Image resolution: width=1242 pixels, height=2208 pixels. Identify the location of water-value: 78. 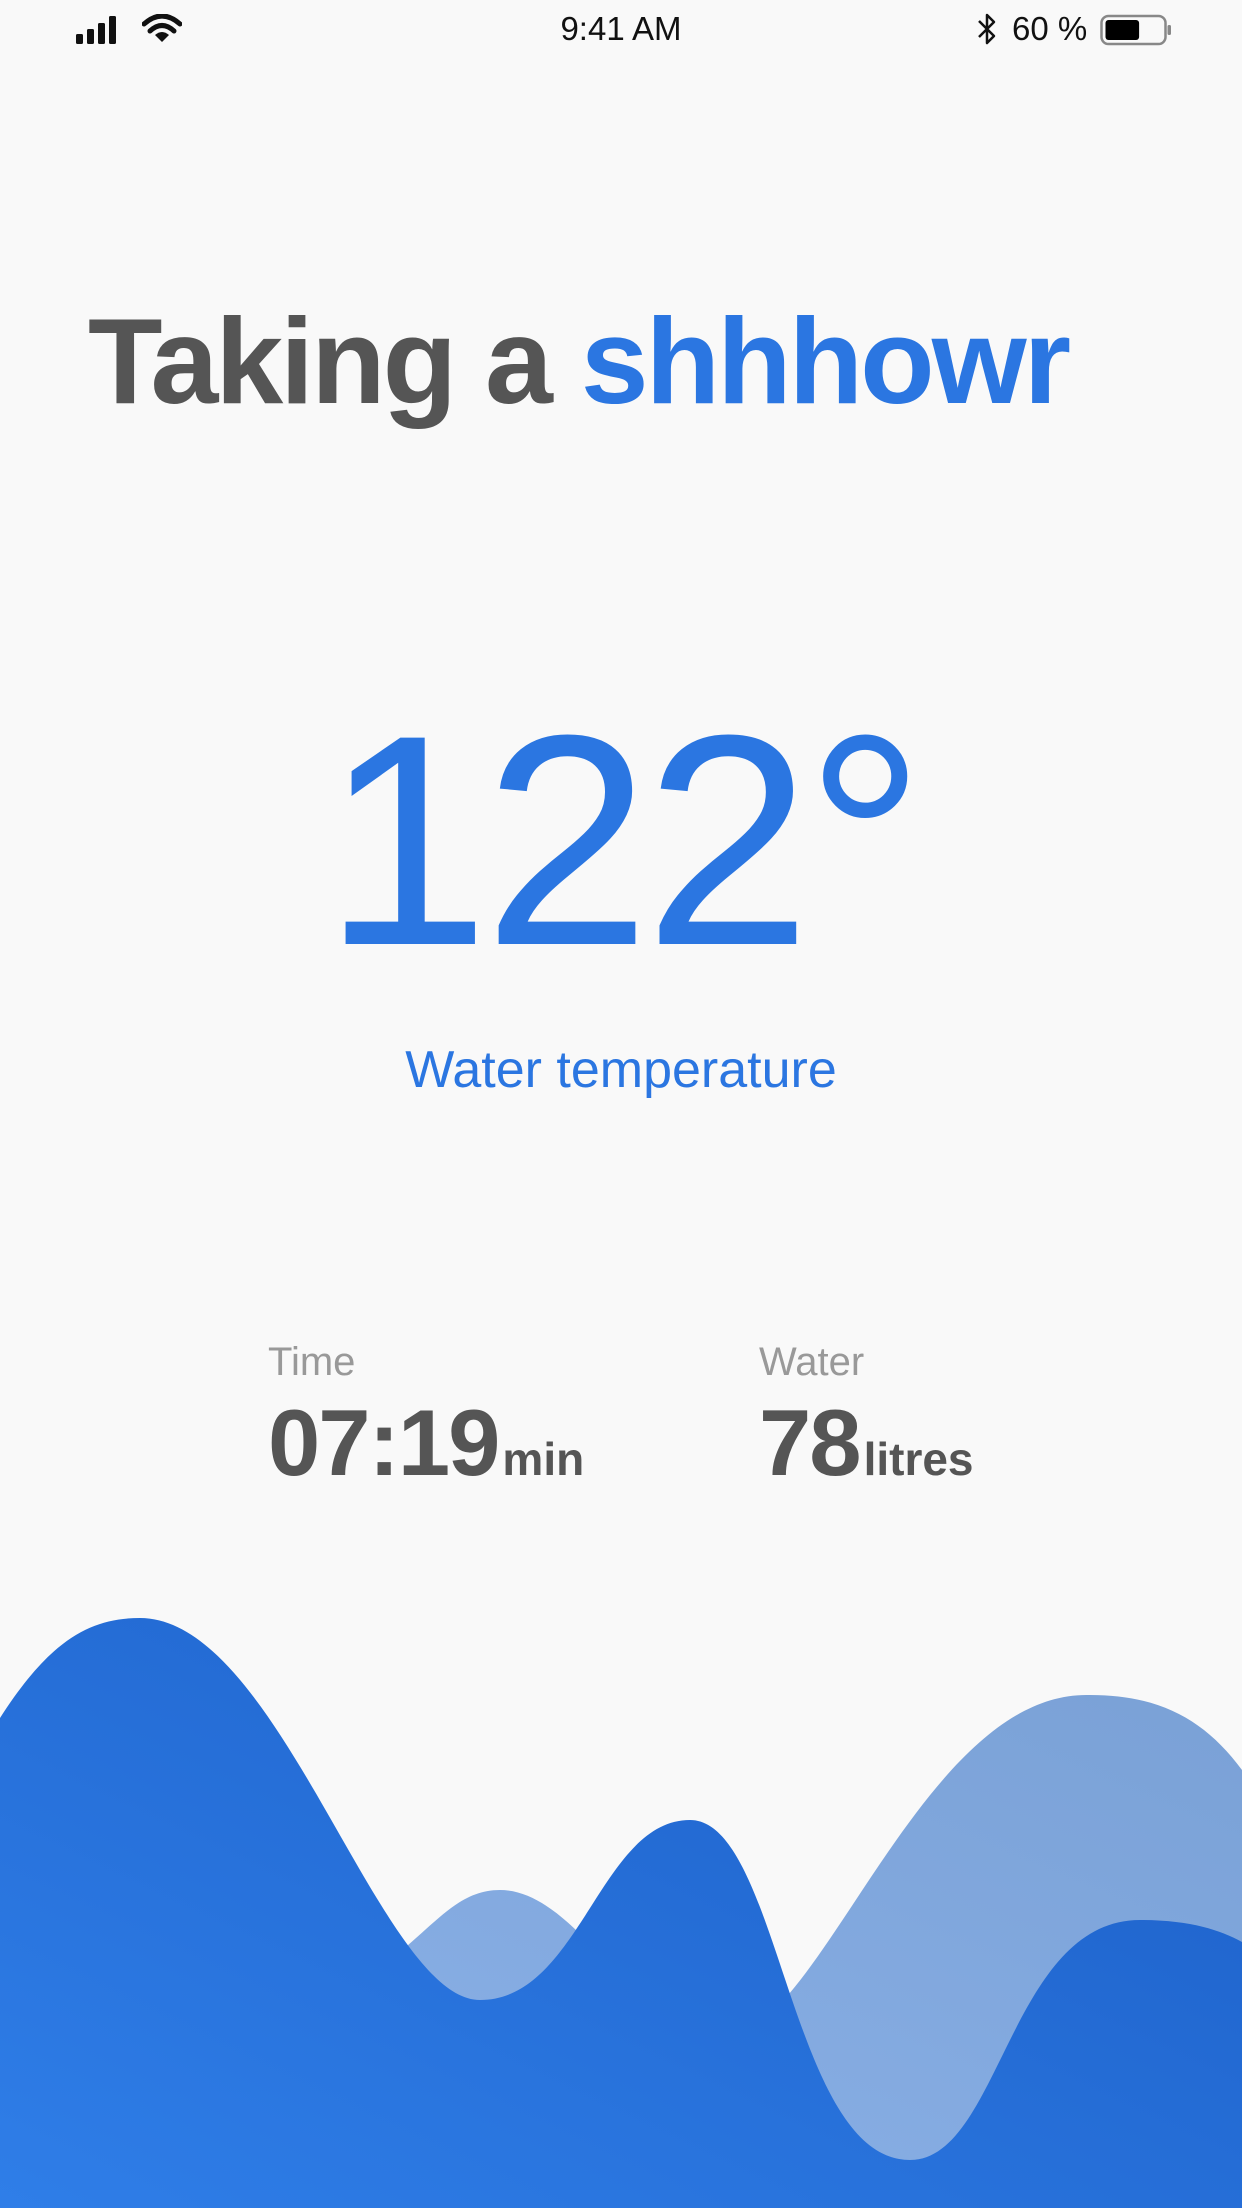
(810, 1442).